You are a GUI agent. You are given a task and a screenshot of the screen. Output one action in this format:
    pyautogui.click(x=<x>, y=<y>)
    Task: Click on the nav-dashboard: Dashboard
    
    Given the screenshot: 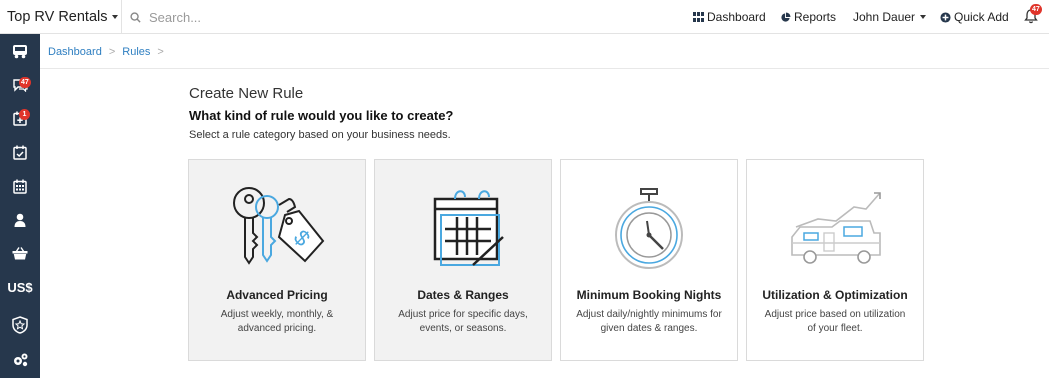 What is the action you would take?
    pyautogui.click(x=729, y=17)
    